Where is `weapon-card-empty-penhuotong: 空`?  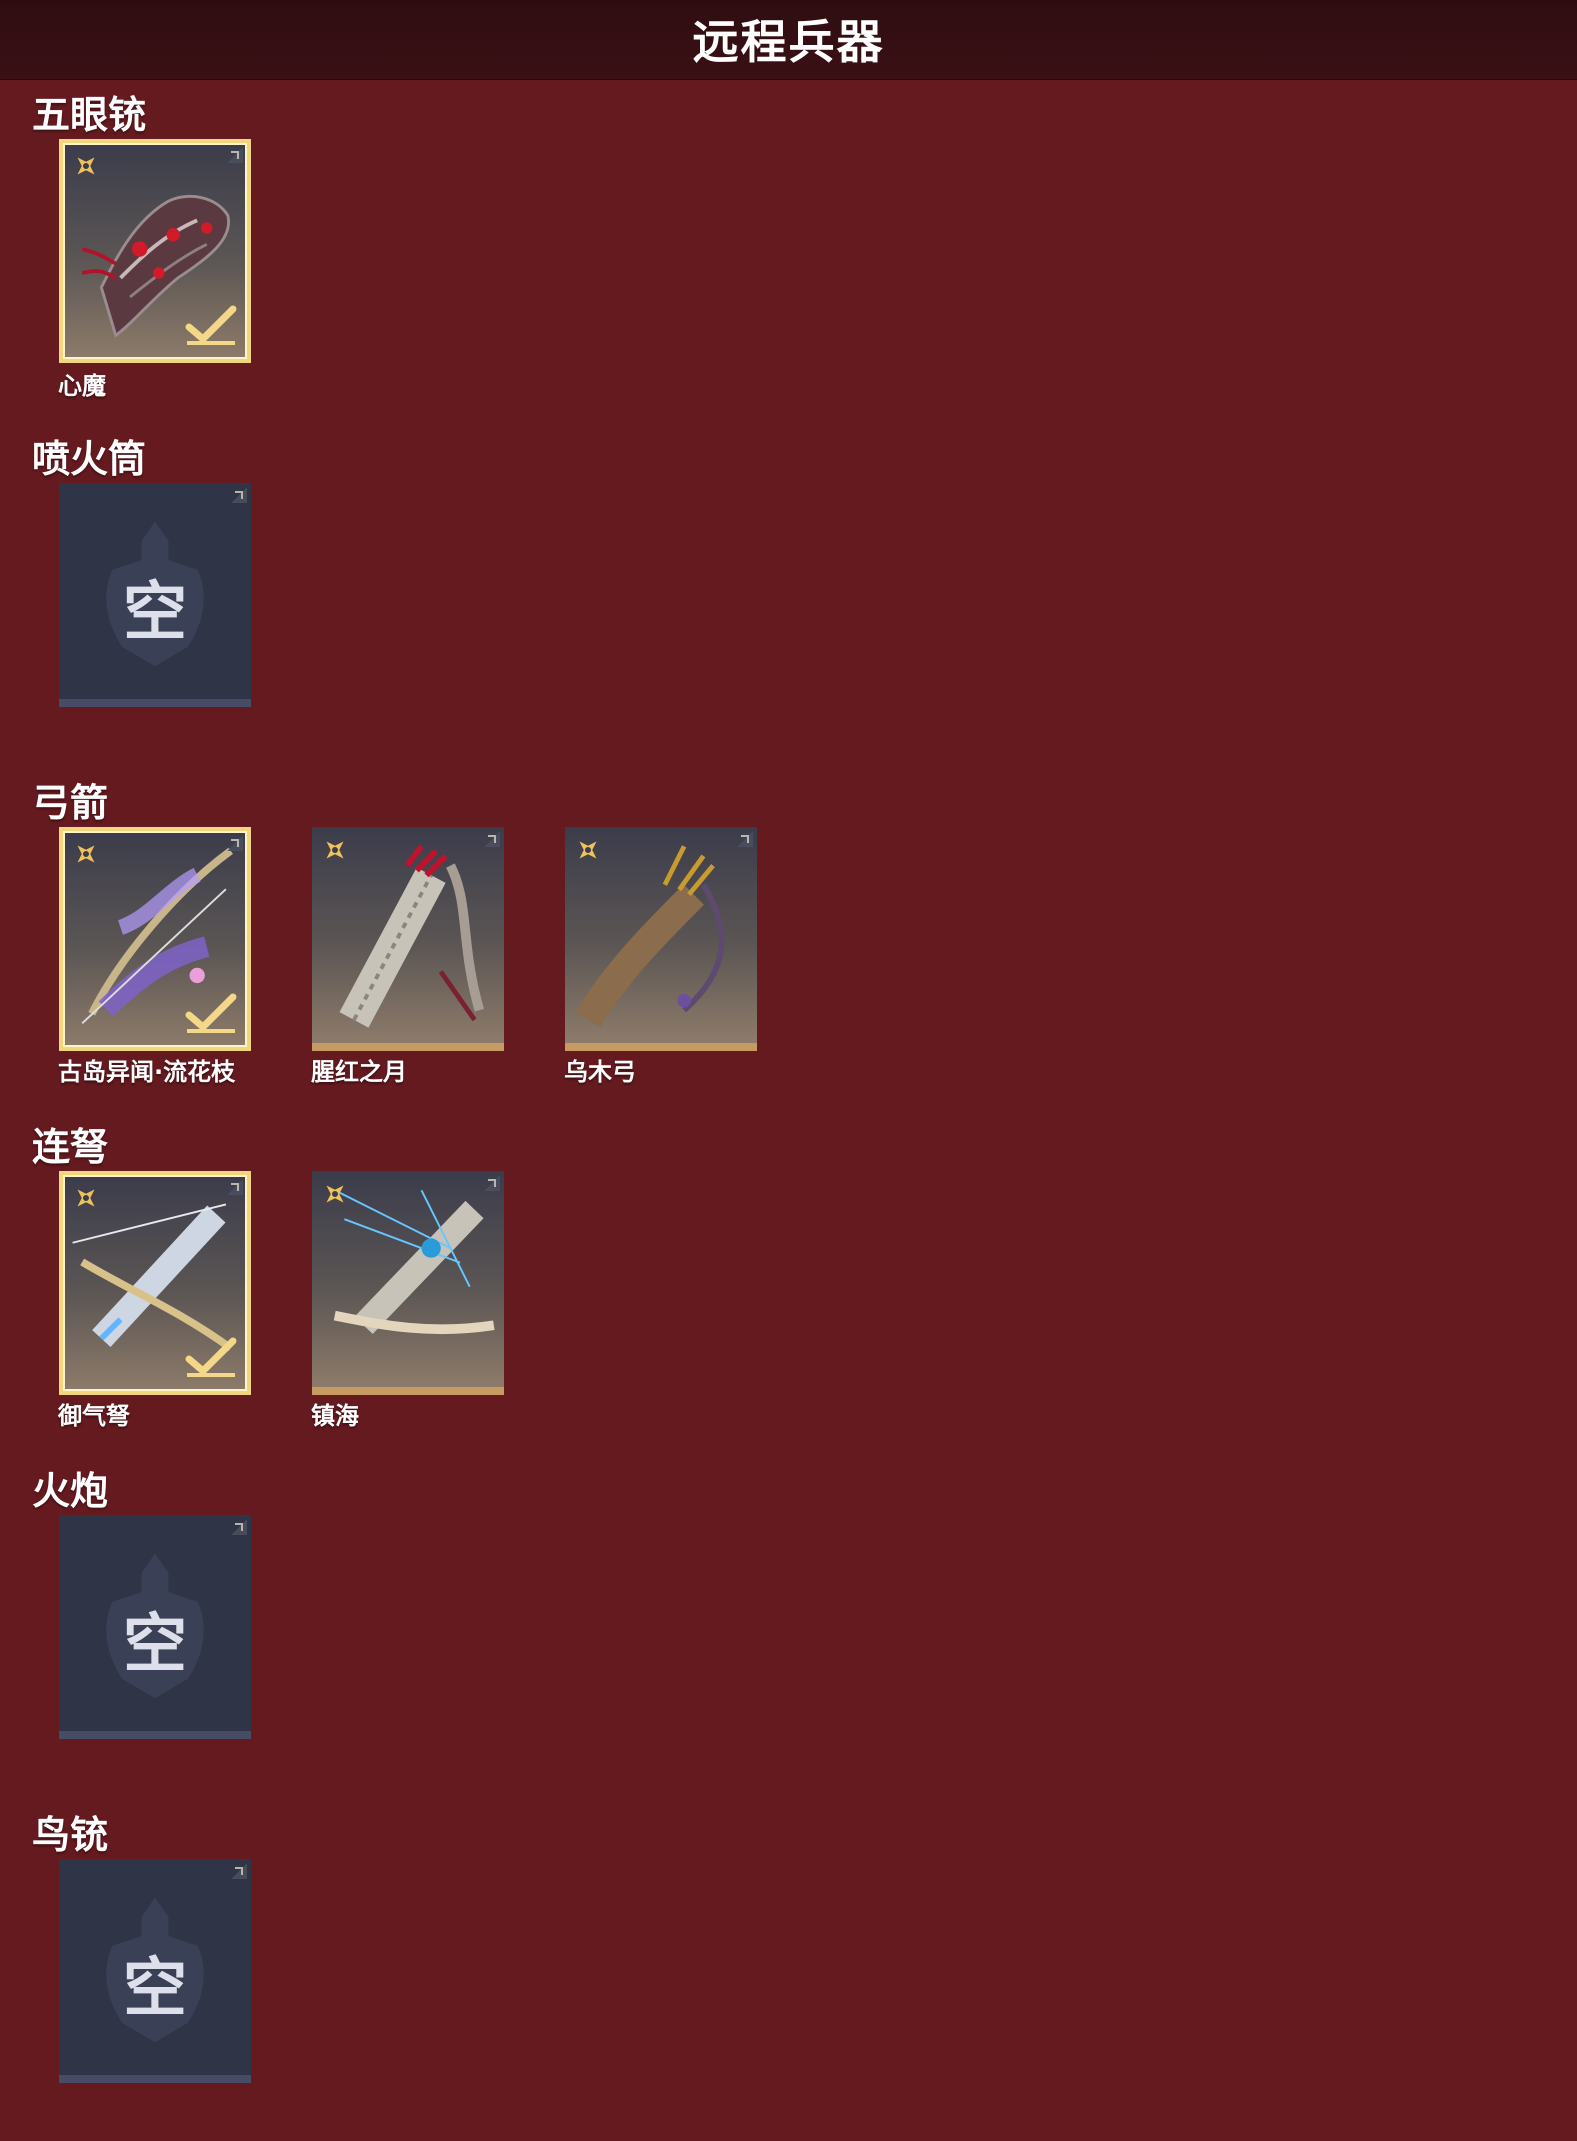 weapon-card-empty-penhuotong: 空 is located at coordinates (155, 595).